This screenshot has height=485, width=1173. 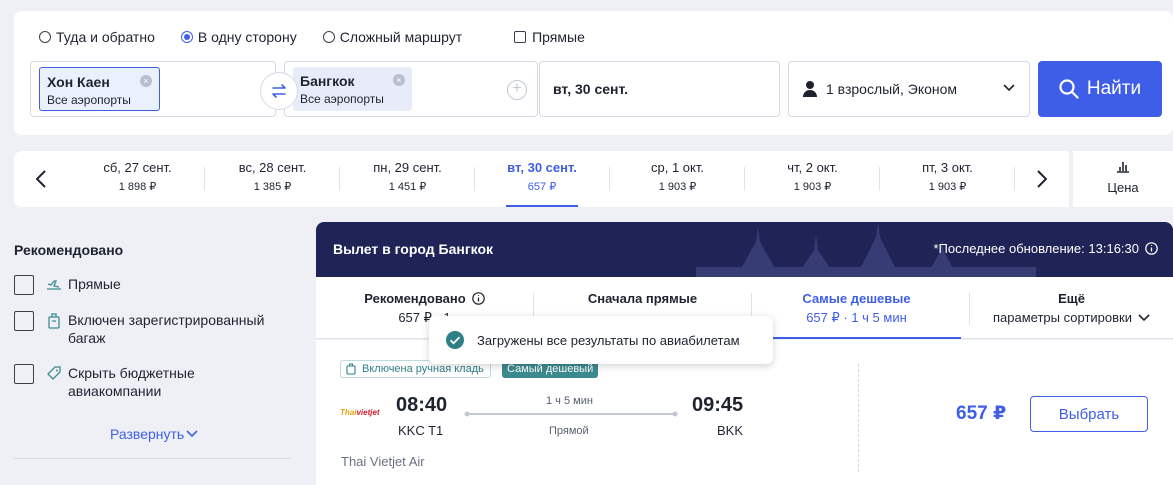 I want to click on filter-direct: Прямые, so click(x=67, y=285).